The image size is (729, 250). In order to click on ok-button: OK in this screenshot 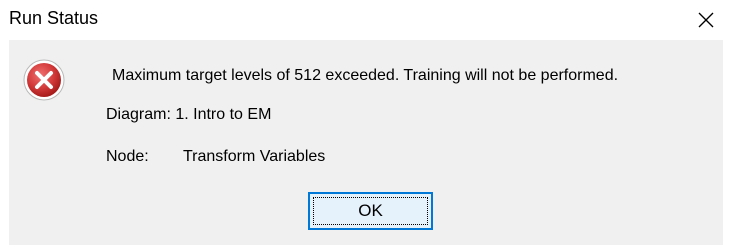, I will do `click(370, 211)`.